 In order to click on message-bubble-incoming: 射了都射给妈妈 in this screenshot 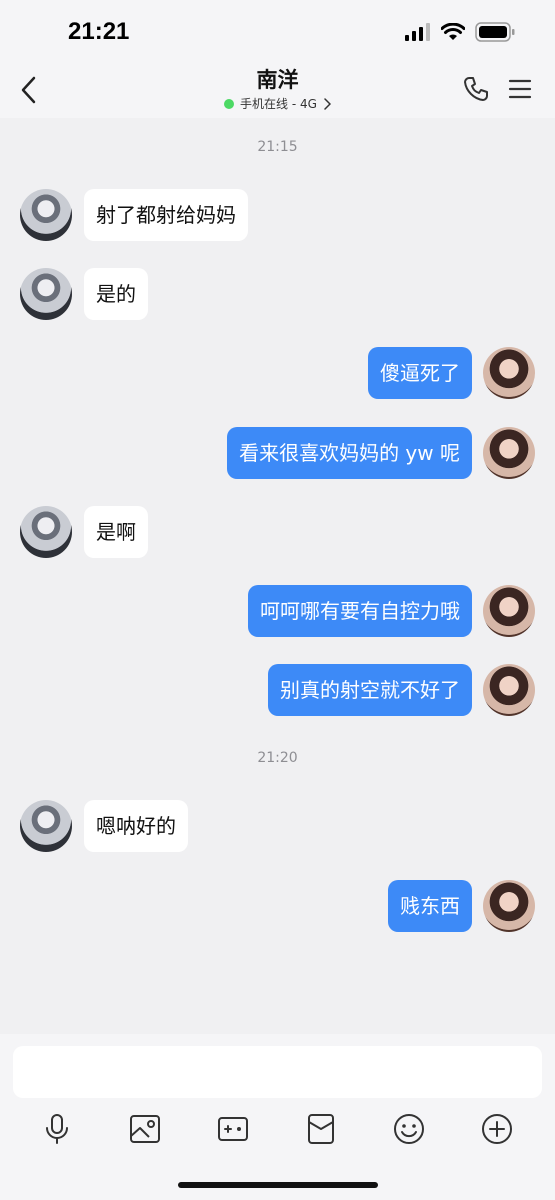, I will do `click(166, 215)`.